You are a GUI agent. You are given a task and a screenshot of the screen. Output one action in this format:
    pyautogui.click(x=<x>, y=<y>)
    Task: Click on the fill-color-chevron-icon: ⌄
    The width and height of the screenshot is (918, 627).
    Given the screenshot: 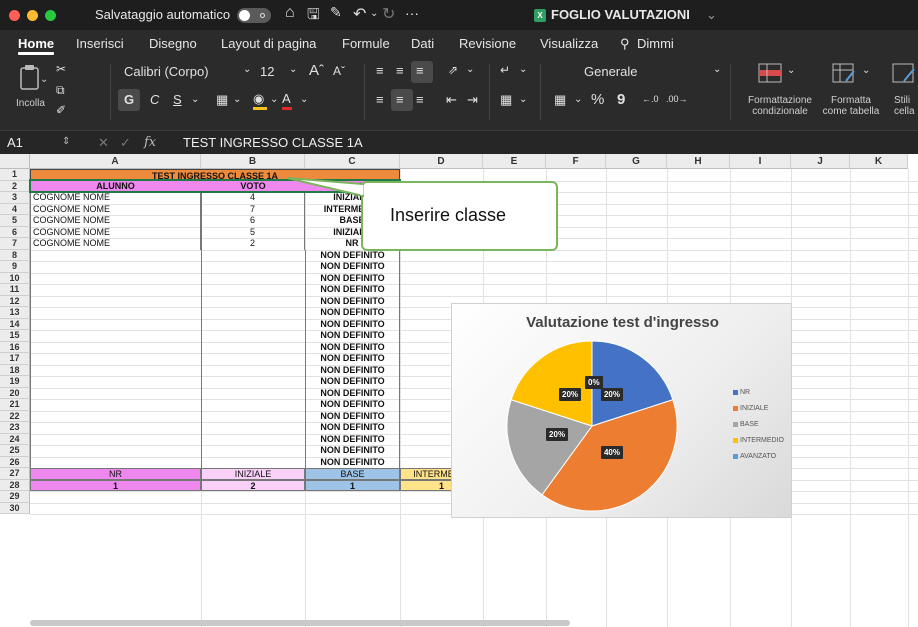 What is the action you would take?
    pyautogui.click(x=274, y=99)
    